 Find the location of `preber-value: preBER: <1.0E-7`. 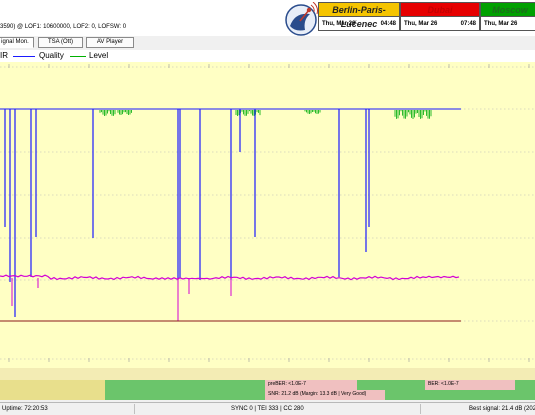

preber-value: preBER: <1.0E-7 is located at coordinates (287, 384).